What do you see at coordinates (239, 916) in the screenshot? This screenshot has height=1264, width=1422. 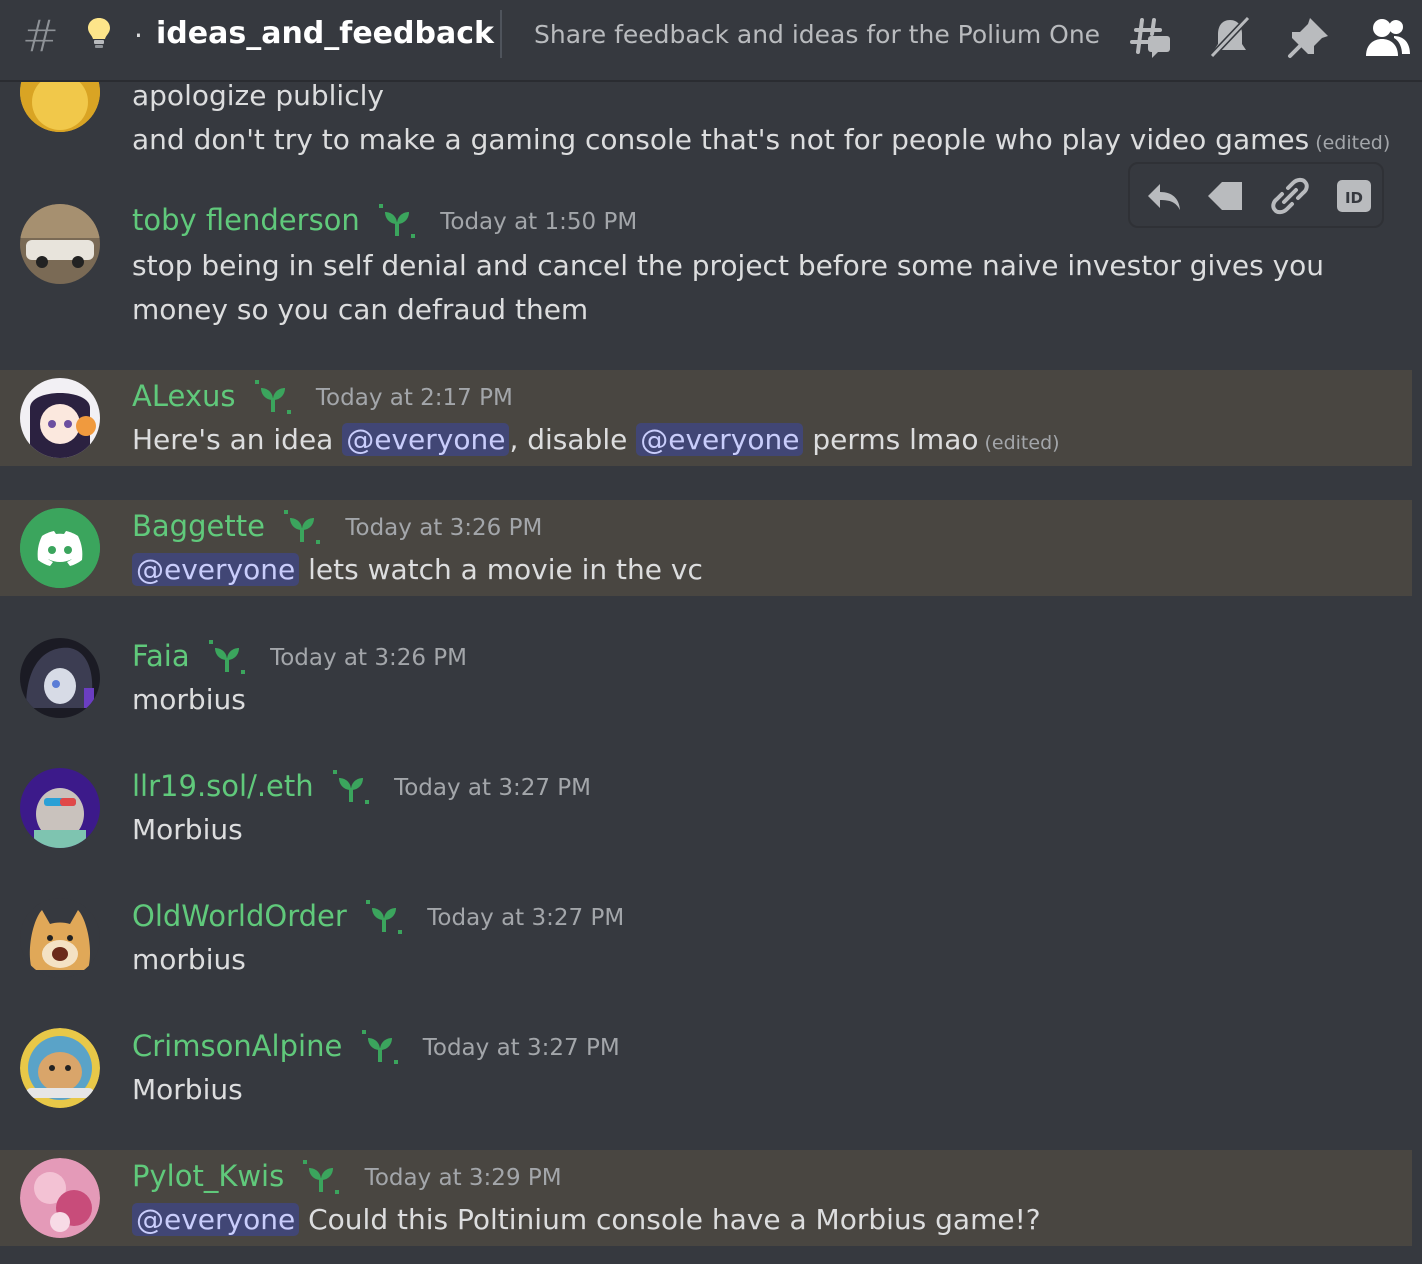 I see `username: OldWorldOrder` at bounding box center [239, 916].